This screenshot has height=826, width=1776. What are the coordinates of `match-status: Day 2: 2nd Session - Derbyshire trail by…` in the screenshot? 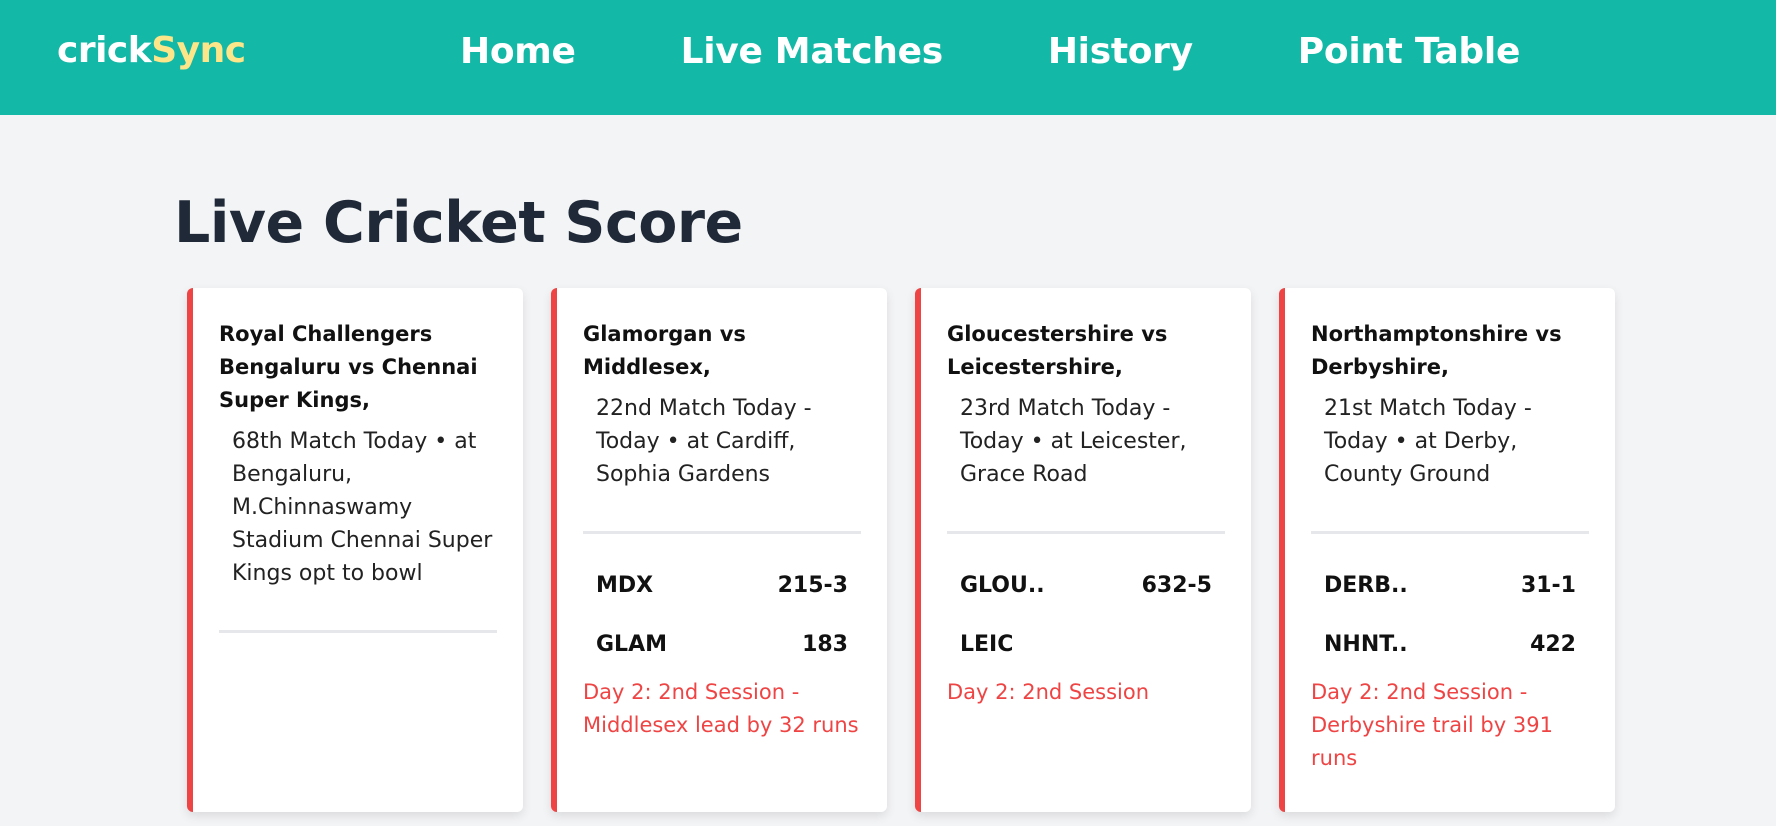 It's located at (1432, 725).